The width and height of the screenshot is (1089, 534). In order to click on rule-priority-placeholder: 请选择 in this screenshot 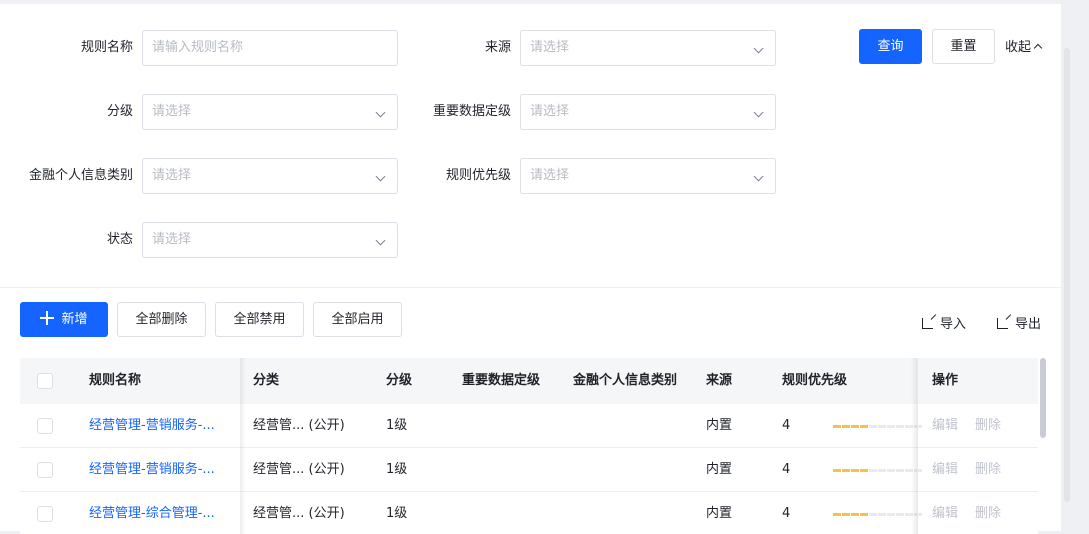, I will do `click(550, 175)`.